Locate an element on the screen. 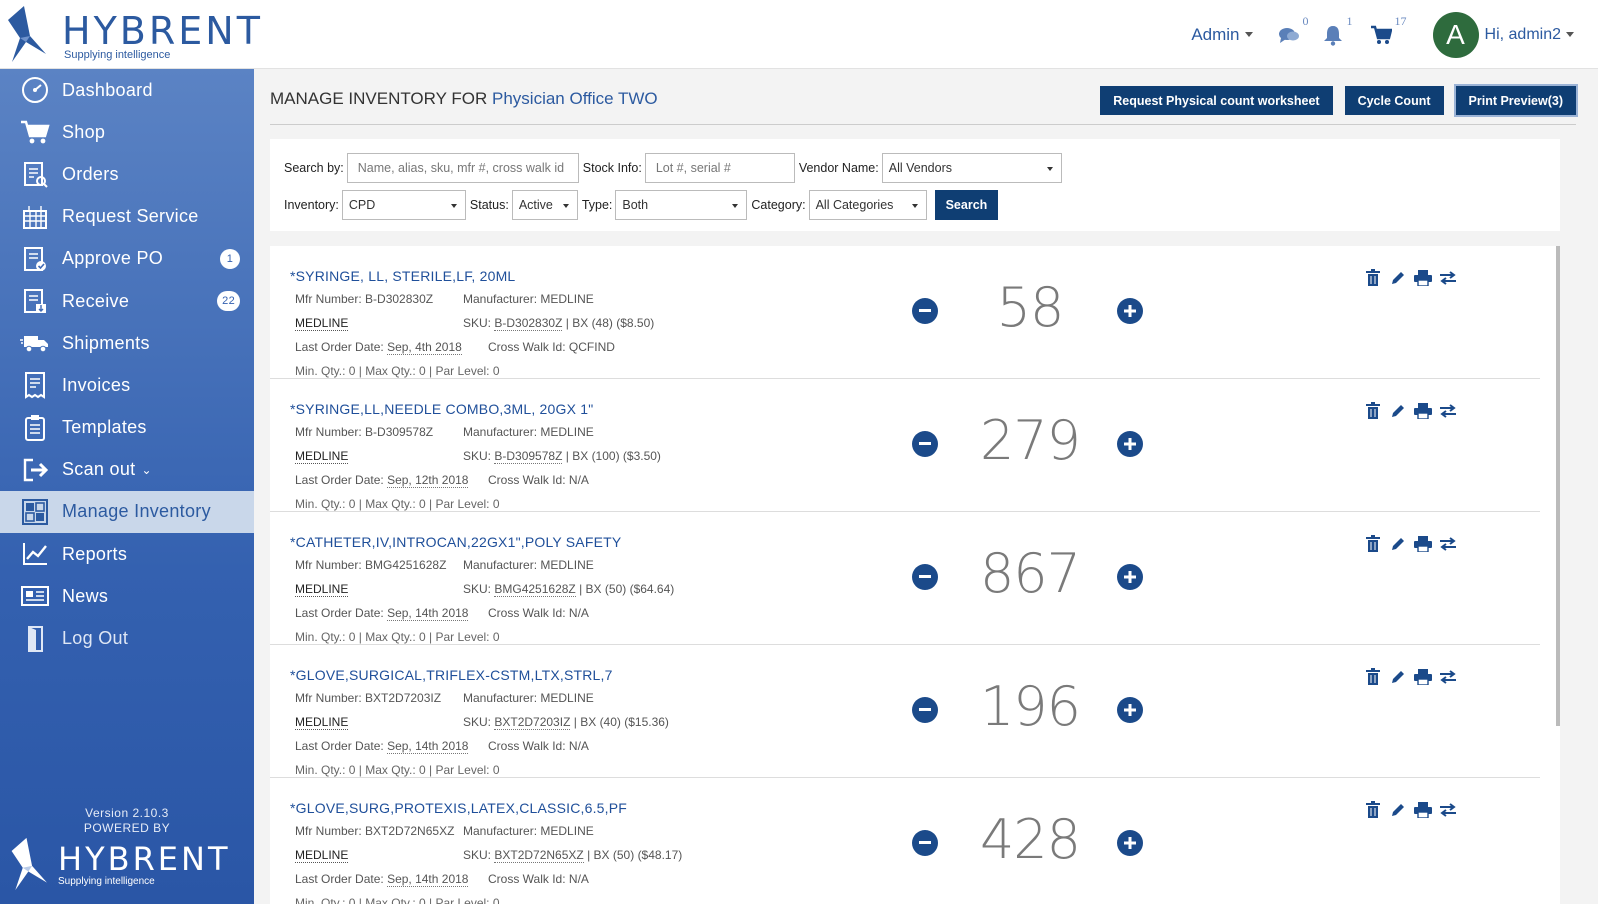 The width and height of the screenshot is (1598, 904). sku-value: B-D309578Z is located at coordinates (528, 456).